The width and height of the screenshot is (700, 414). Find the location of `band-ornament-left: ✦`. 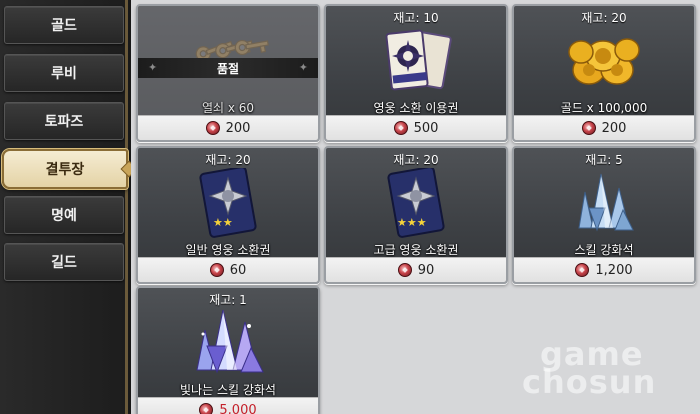

band-ornament-left: ✦ is located at coordinates (153, 67).